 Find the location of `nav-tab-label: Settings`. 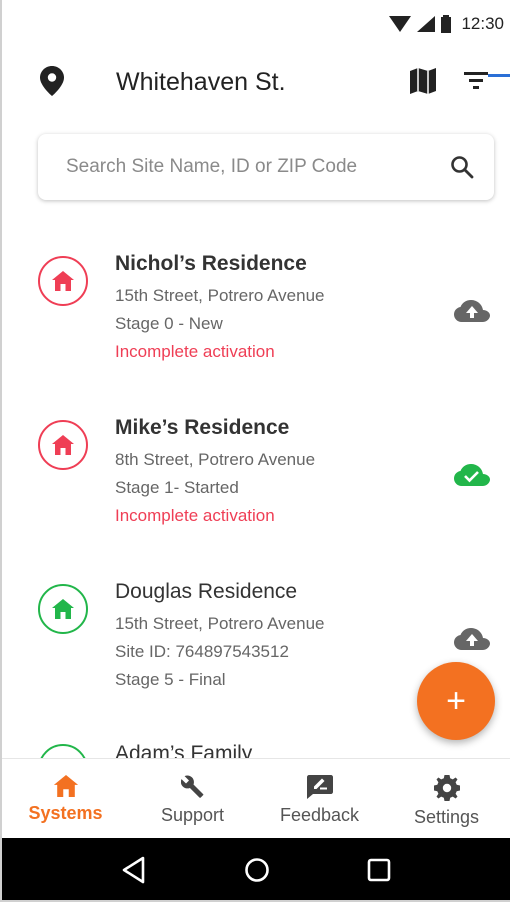

nav-tab-label: Settings is located at coordinates (446, 817).